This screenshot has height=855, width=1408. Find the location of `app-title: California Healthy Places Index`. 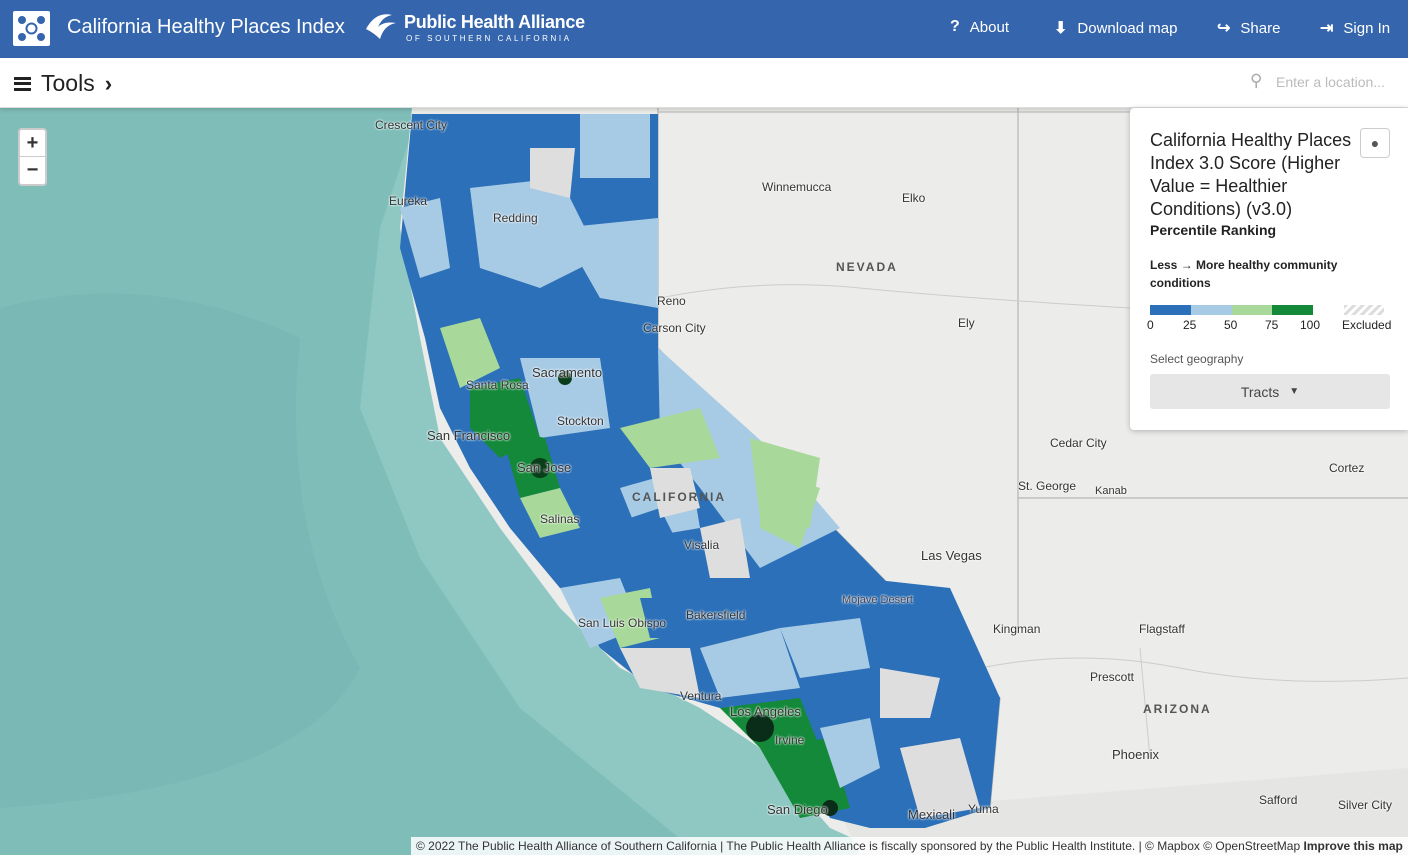

app-title: California Healthy Places Index is located at coordinates (206, 27).